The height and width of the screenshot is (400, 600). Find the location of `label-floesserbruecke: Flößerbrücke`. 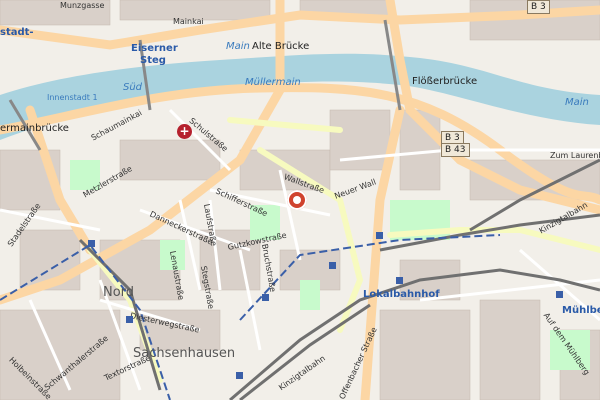

label-floesserbruecke: Flößerbrücke is located at coordinates (445, 81).